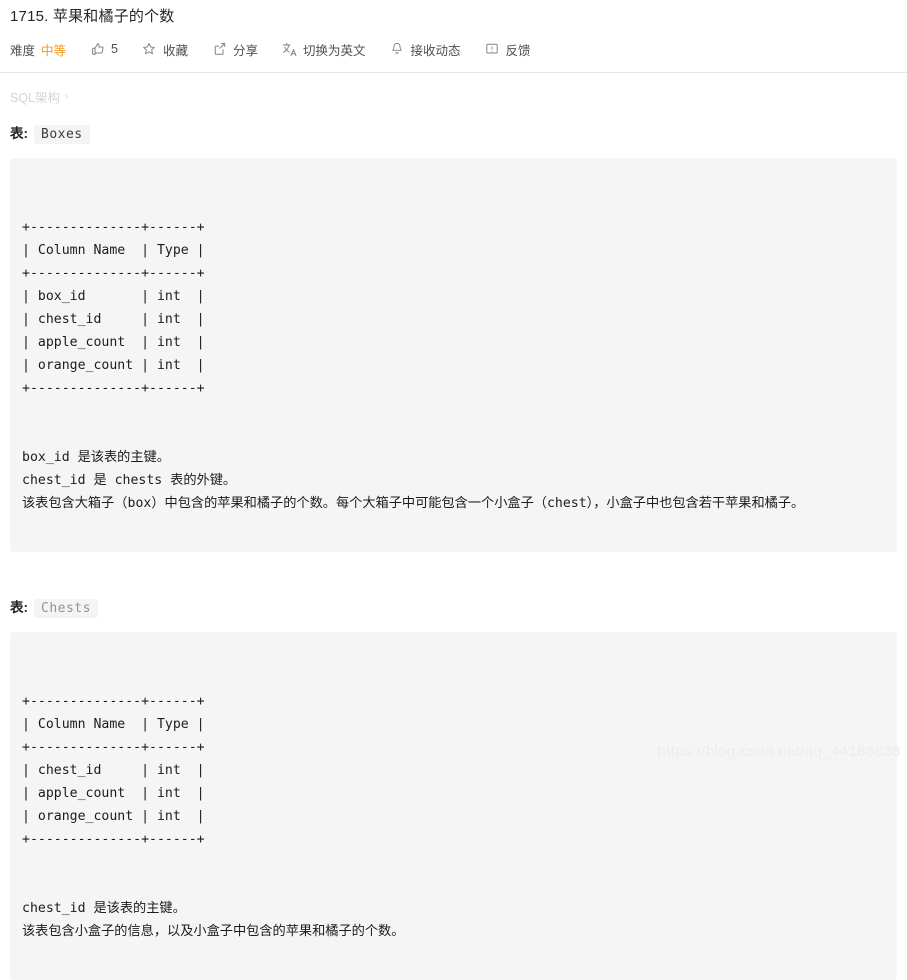 This screenshot has width=907, height=980. What do you see at coordinates (435, 50) in the screenshot?
I see `subscribe-label: 接收动态` at bounding box center [435, 50].